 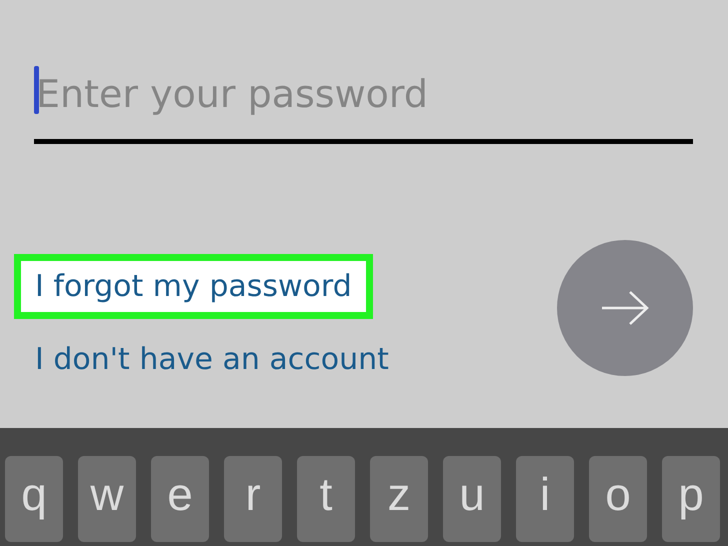 I want to click on link: I don't have an account, so click(x=212, y=359).